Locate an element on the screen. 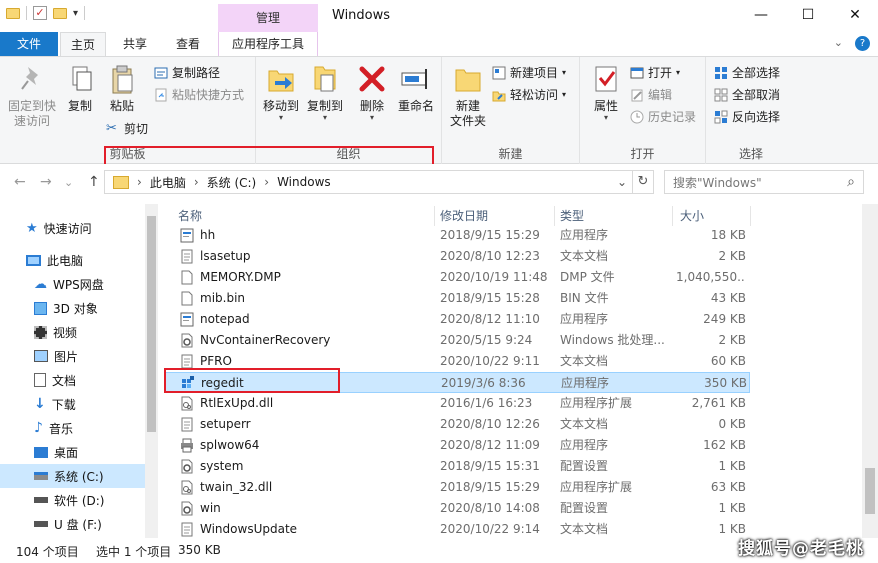  new-item-button: 新建项目 ▾ is located at coordinates (529, 73).